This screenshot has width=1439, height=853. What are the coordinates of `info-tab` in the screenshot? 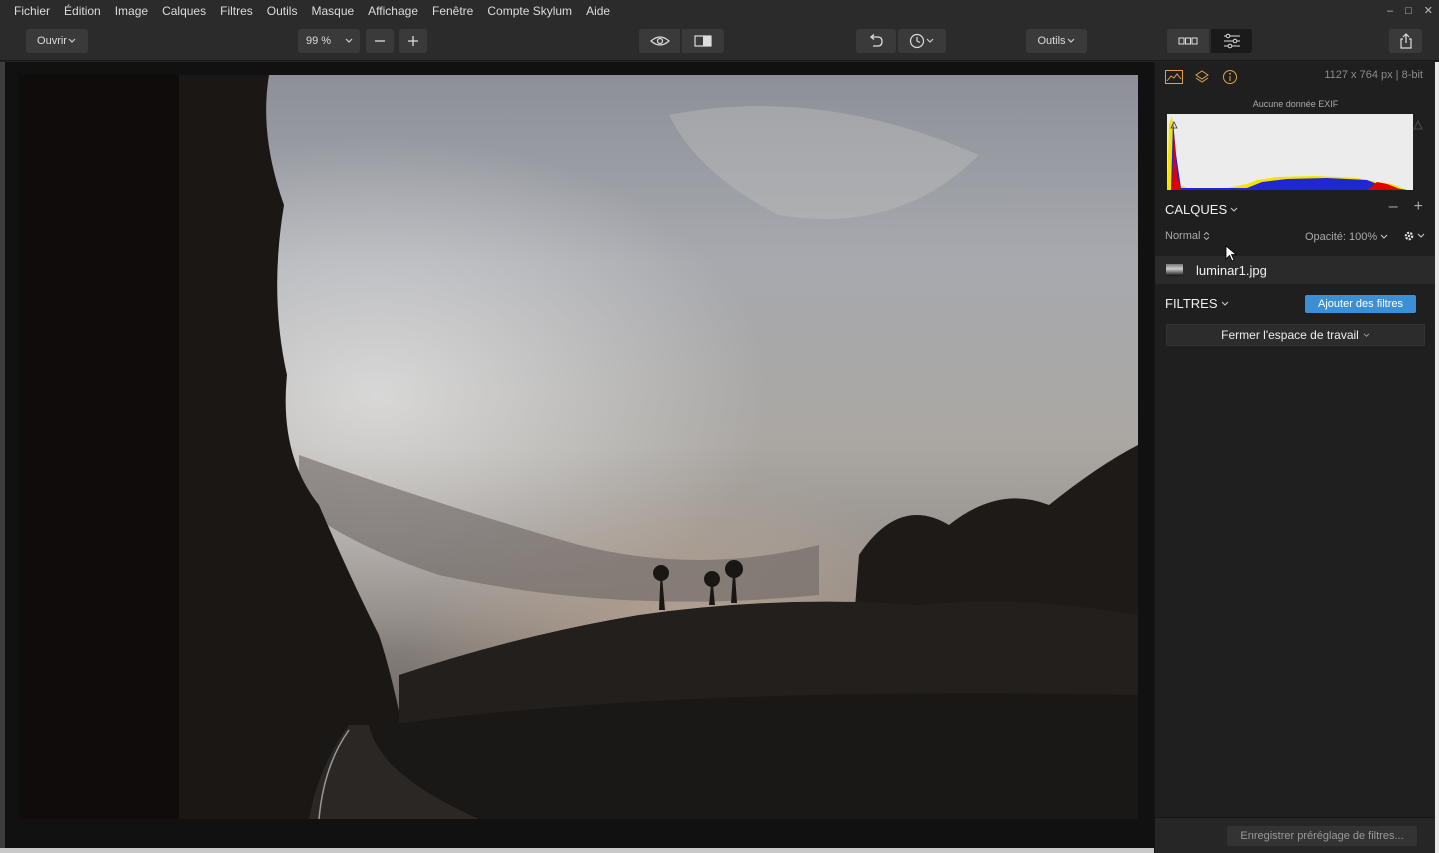 It's located at (1230, 77).